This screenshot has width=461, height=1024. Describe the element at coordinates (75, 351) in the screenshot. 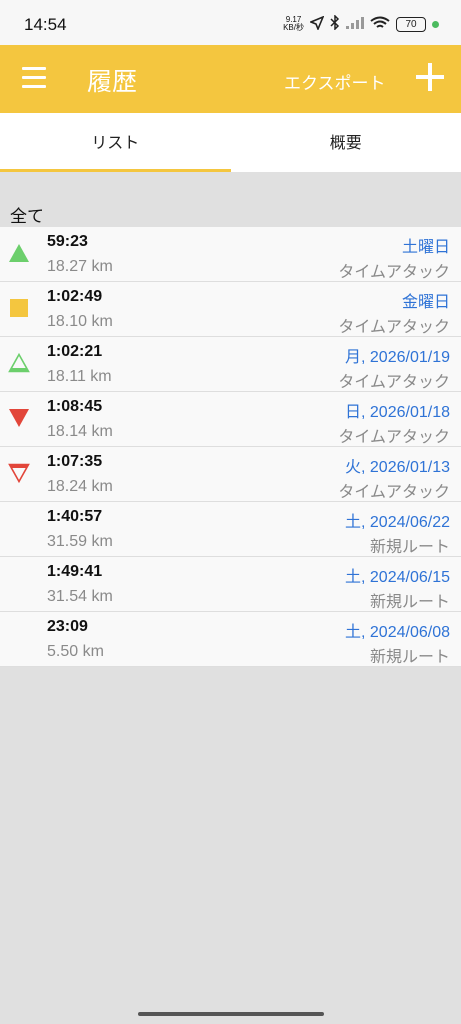

I see `record-time: 1:02:21` at that location.